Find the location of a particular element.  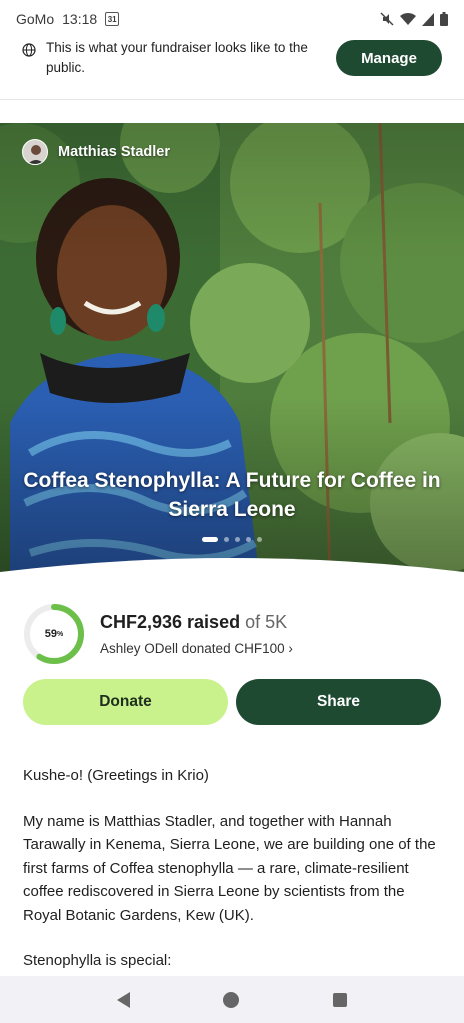

percent-sign: % is located at coordinates (60, 634).